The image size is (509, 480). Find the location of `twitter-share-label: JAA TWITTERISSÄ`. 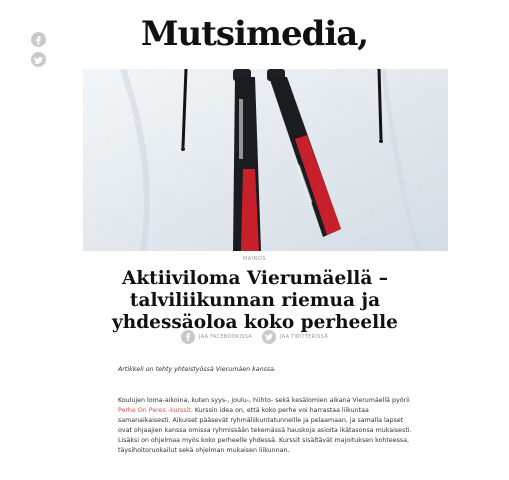

twitter-share-label: JAA TWITTERISSÄ is located at coordinates (304, 337).